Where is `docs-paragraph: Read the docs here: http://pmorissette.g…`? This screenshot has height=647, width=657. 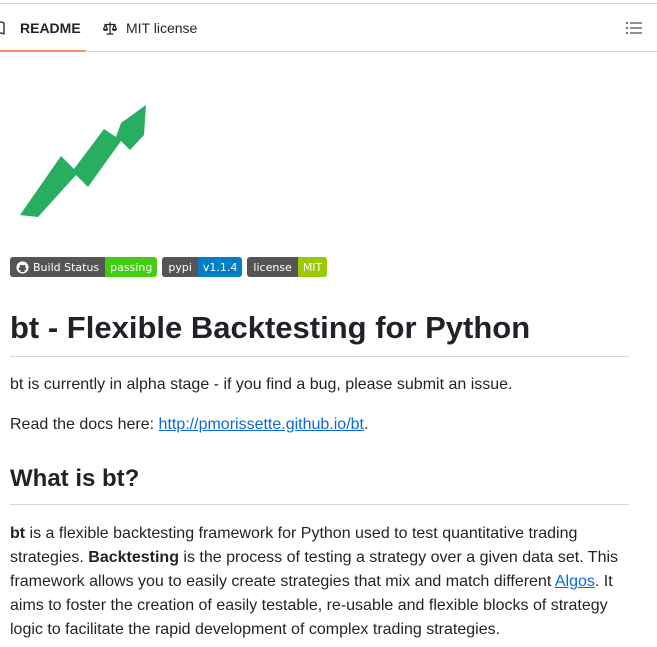
docs-paragraph: Read the docs here: http://pmorissette.g… is located at coordinates (319, 425).